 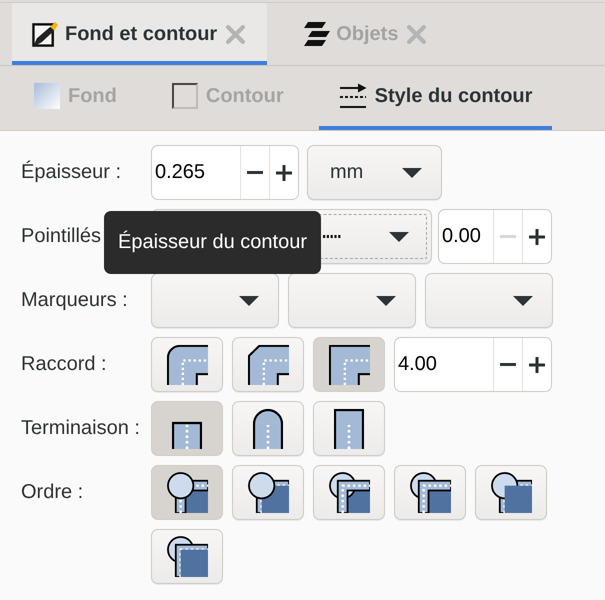 I want to click on number-field: 0.00, so click(x=466, y=236).